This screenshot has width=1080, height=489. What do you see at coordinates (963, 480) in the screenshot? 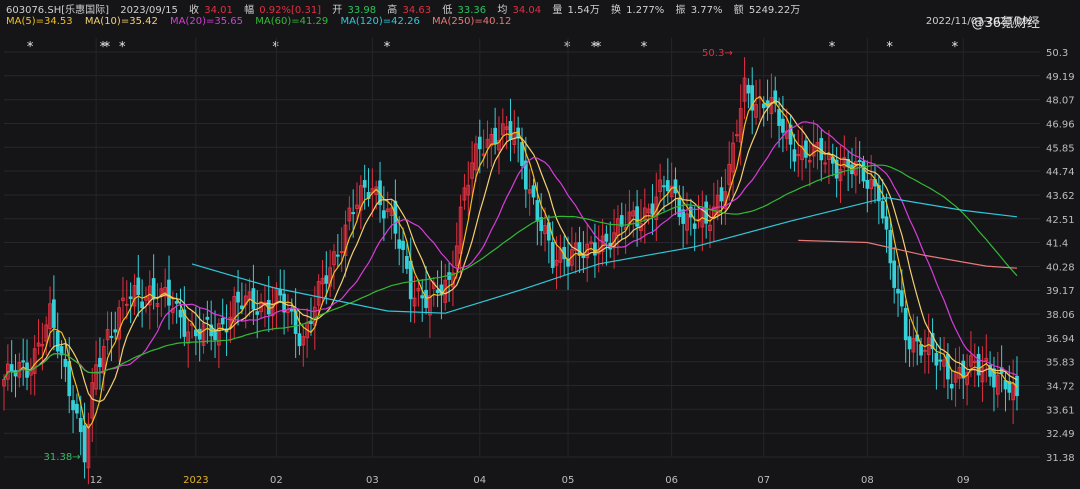
I see `x-tick-label: 09` at bounding box center [963, 480].